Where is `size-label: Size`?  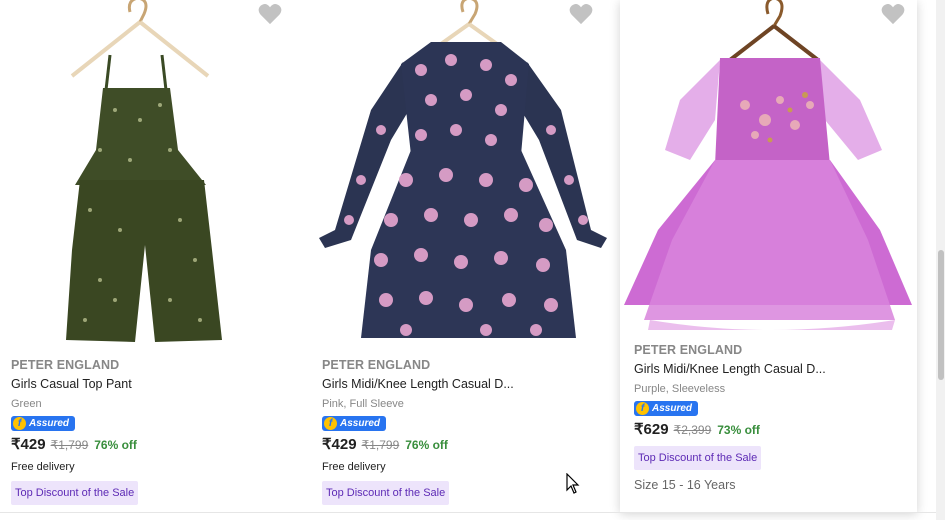
size-label: Size is located at coordinates (646, 485).